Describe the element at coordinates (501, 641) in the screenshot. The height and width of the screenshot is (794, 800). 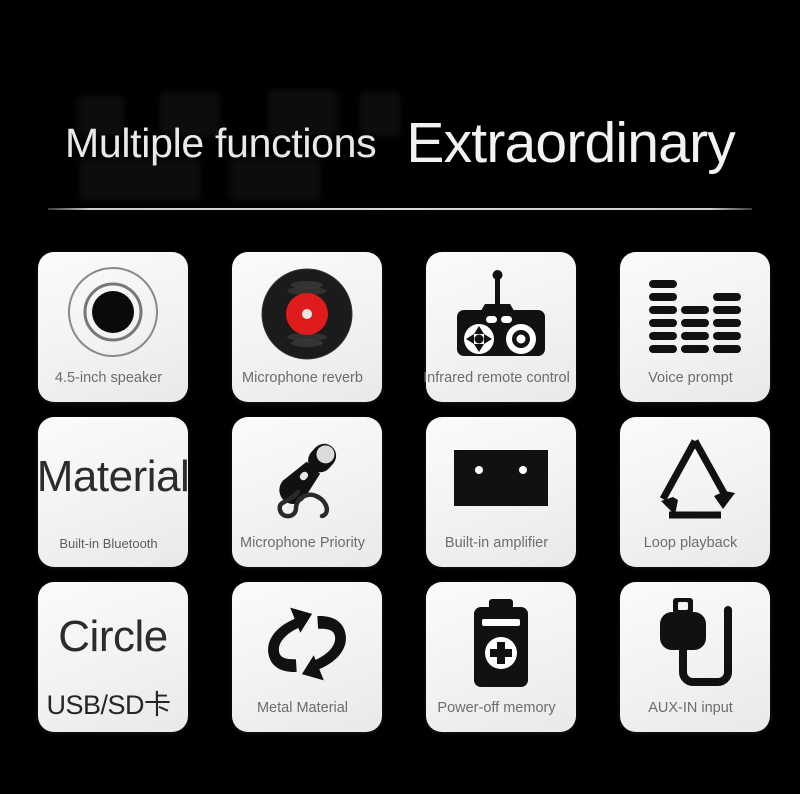
I see `battery-plus-icon` at that location.